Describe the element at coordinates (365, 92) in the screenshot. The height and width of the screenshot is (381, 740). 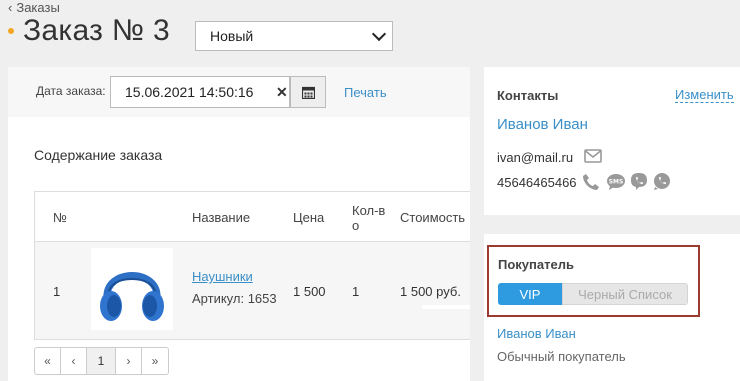
I see `print-link: Печать` at that location.